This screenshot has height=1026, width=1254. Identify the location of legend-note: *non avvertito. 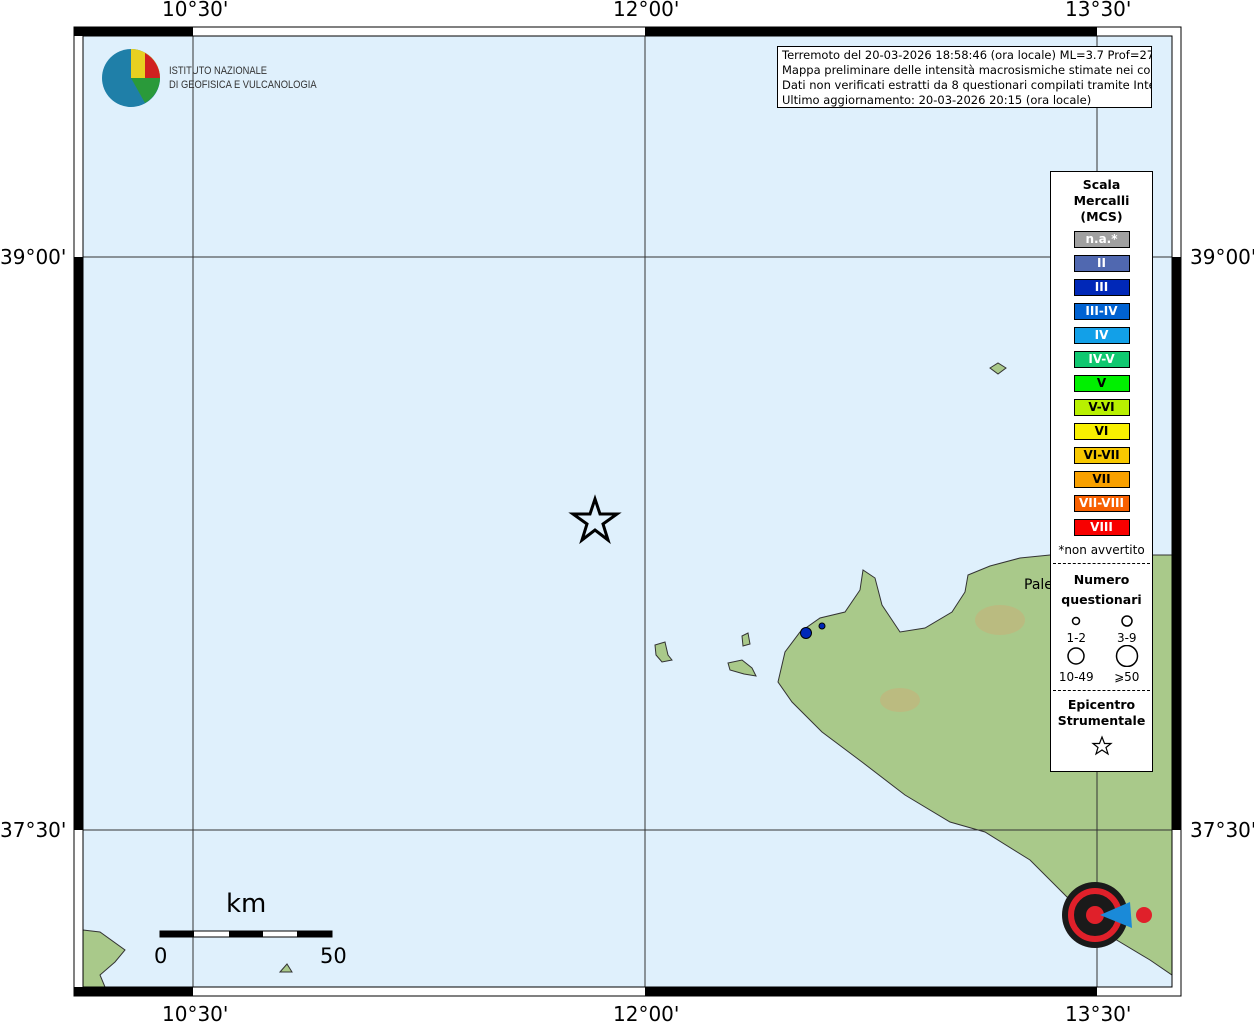
(1101, 550).